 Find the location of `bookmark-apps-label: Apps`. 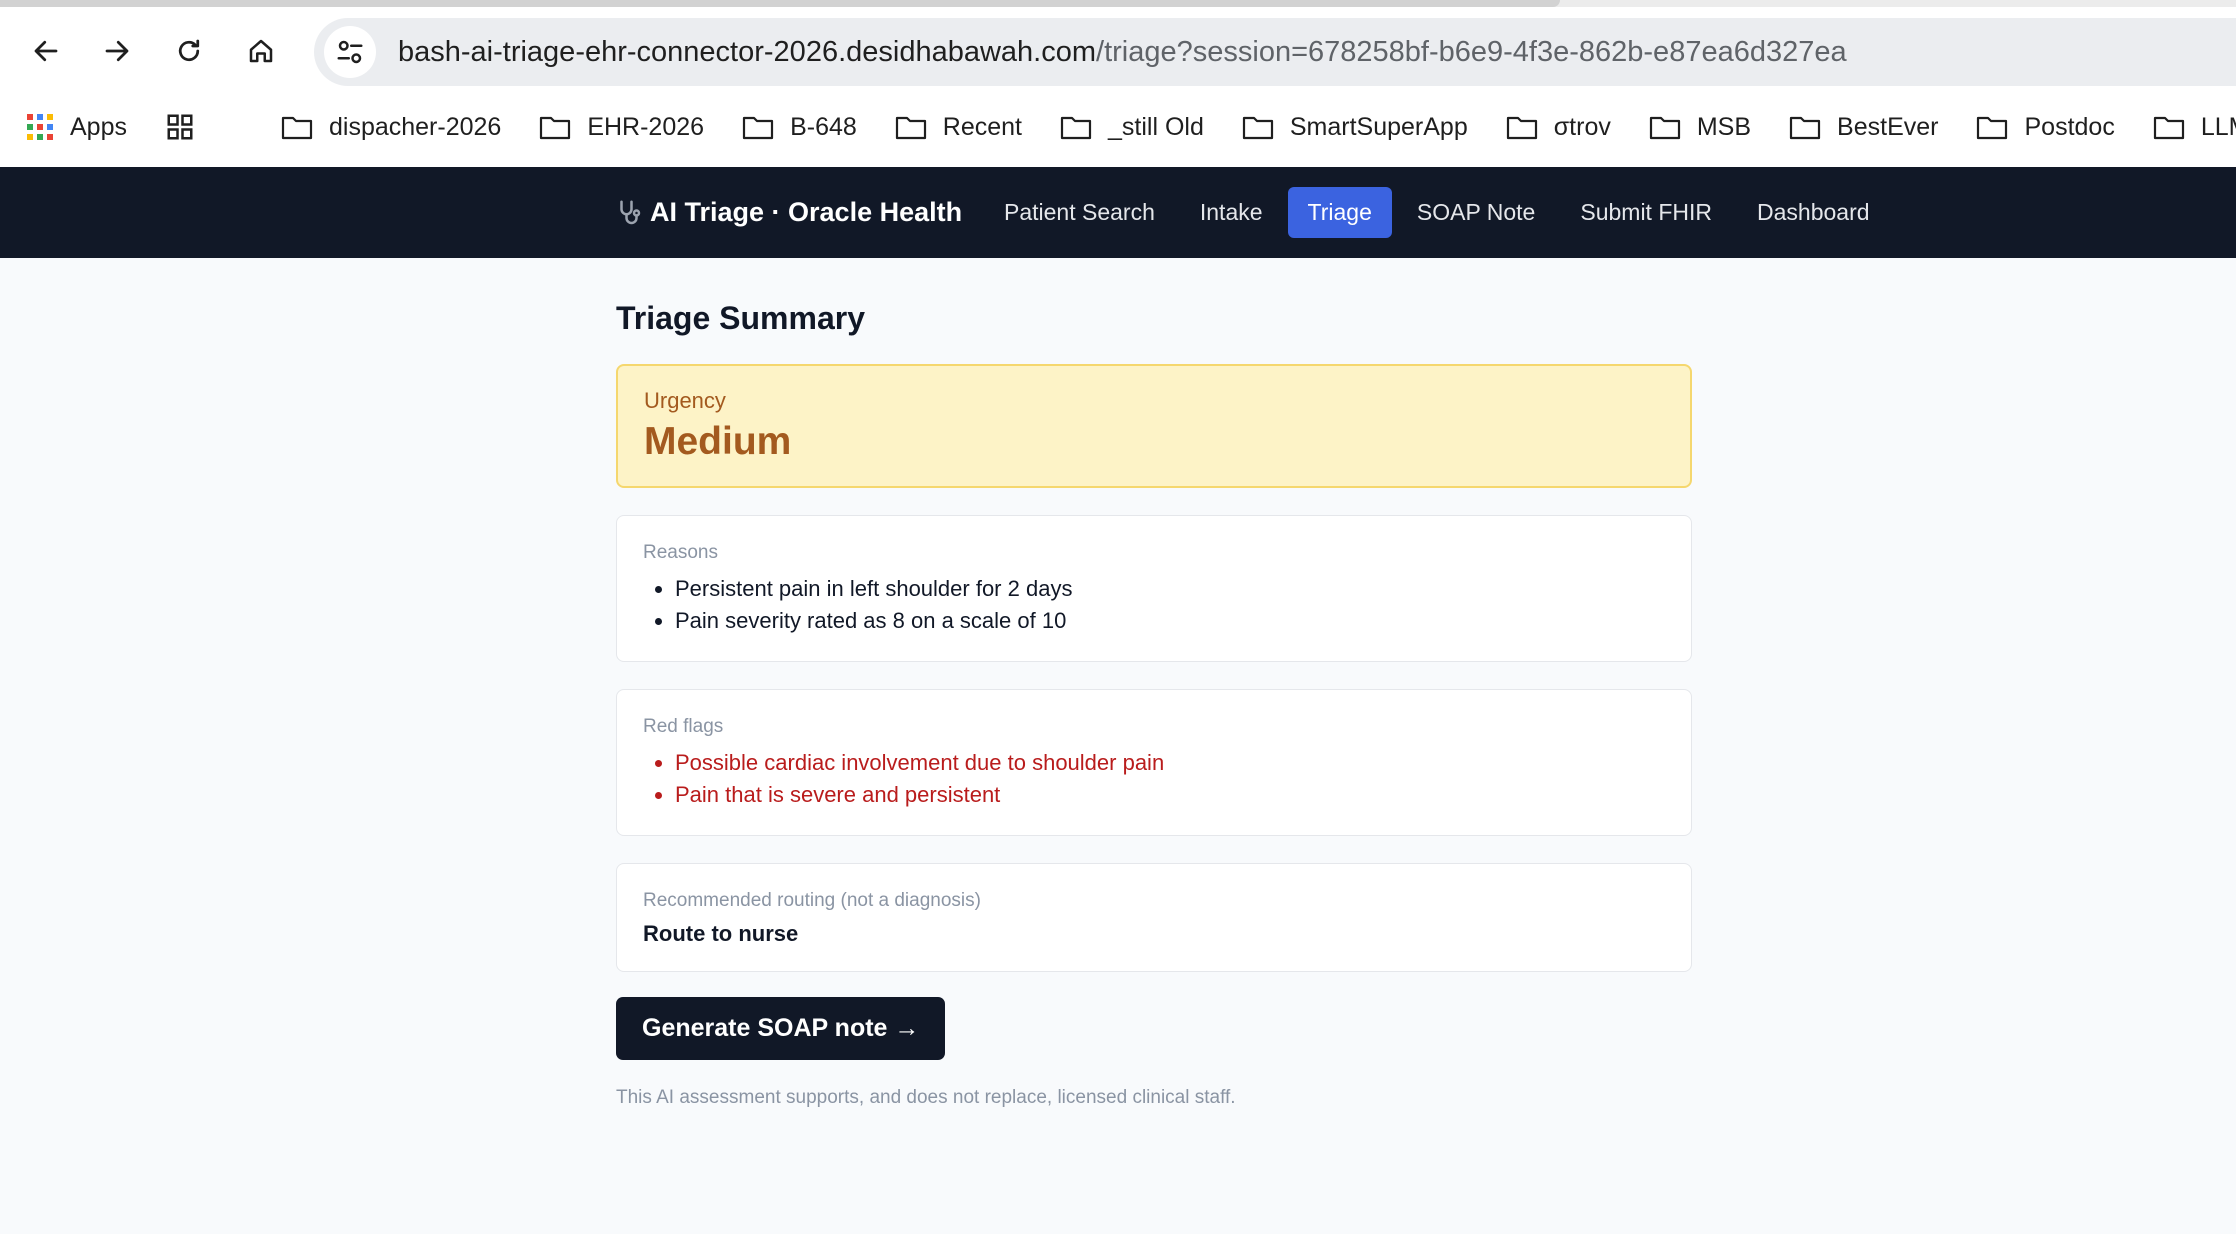

bookmark-apps-label: Apps is located at coordinates (98, 126).